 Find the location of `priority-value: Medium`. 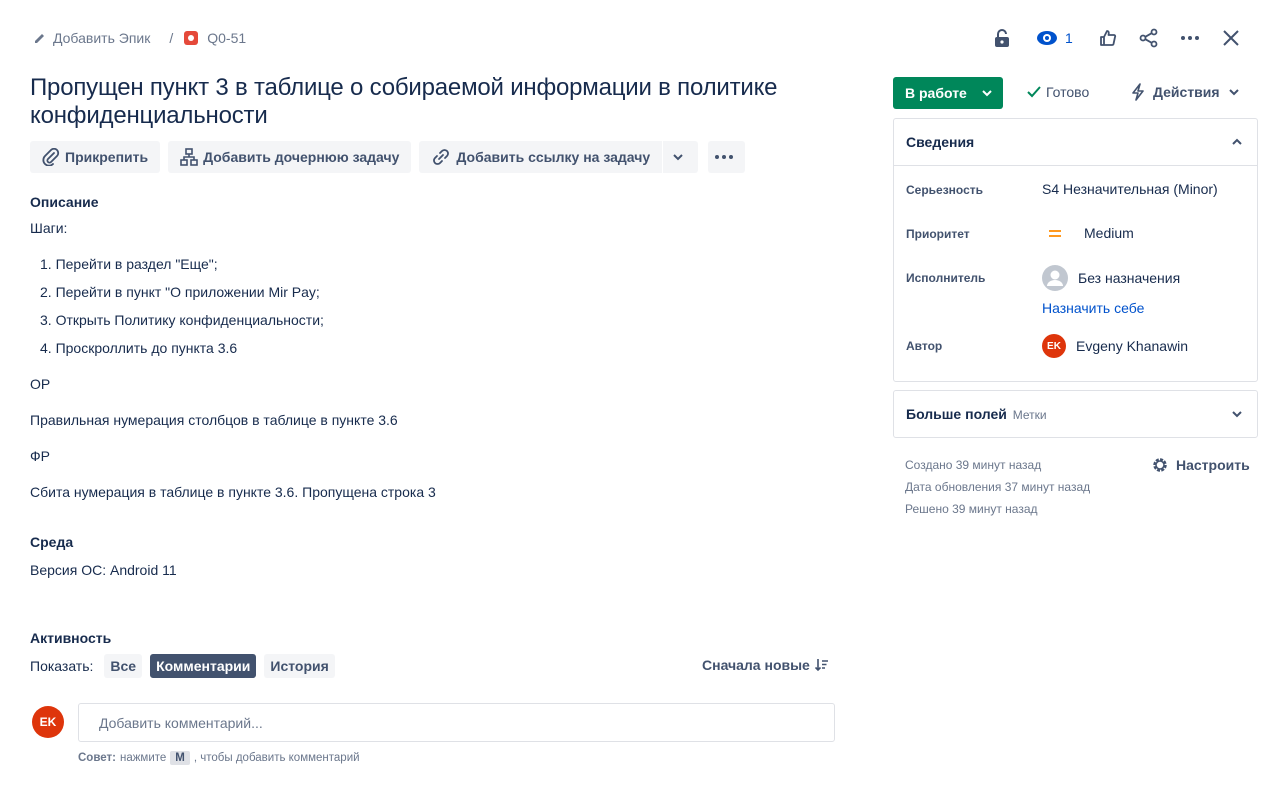

priority-value: Medium is located at coordinates (1109, 233).